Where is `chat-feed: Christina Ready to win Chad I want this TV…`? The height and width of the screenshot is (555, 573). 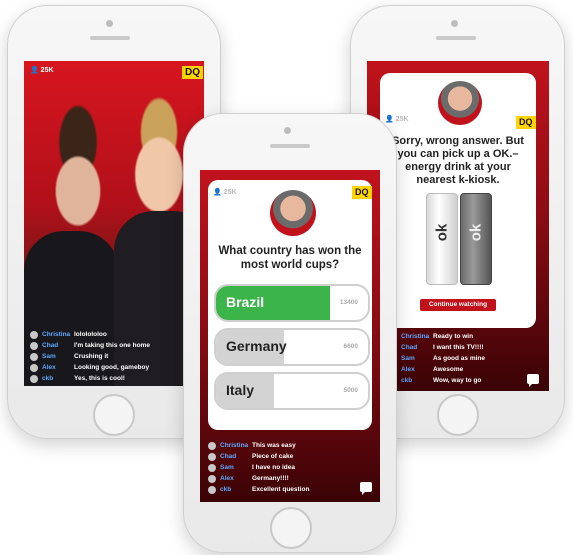
chat-feed: Christina Ready to win Chad I want this TV… is located at coordinates (443, 358).